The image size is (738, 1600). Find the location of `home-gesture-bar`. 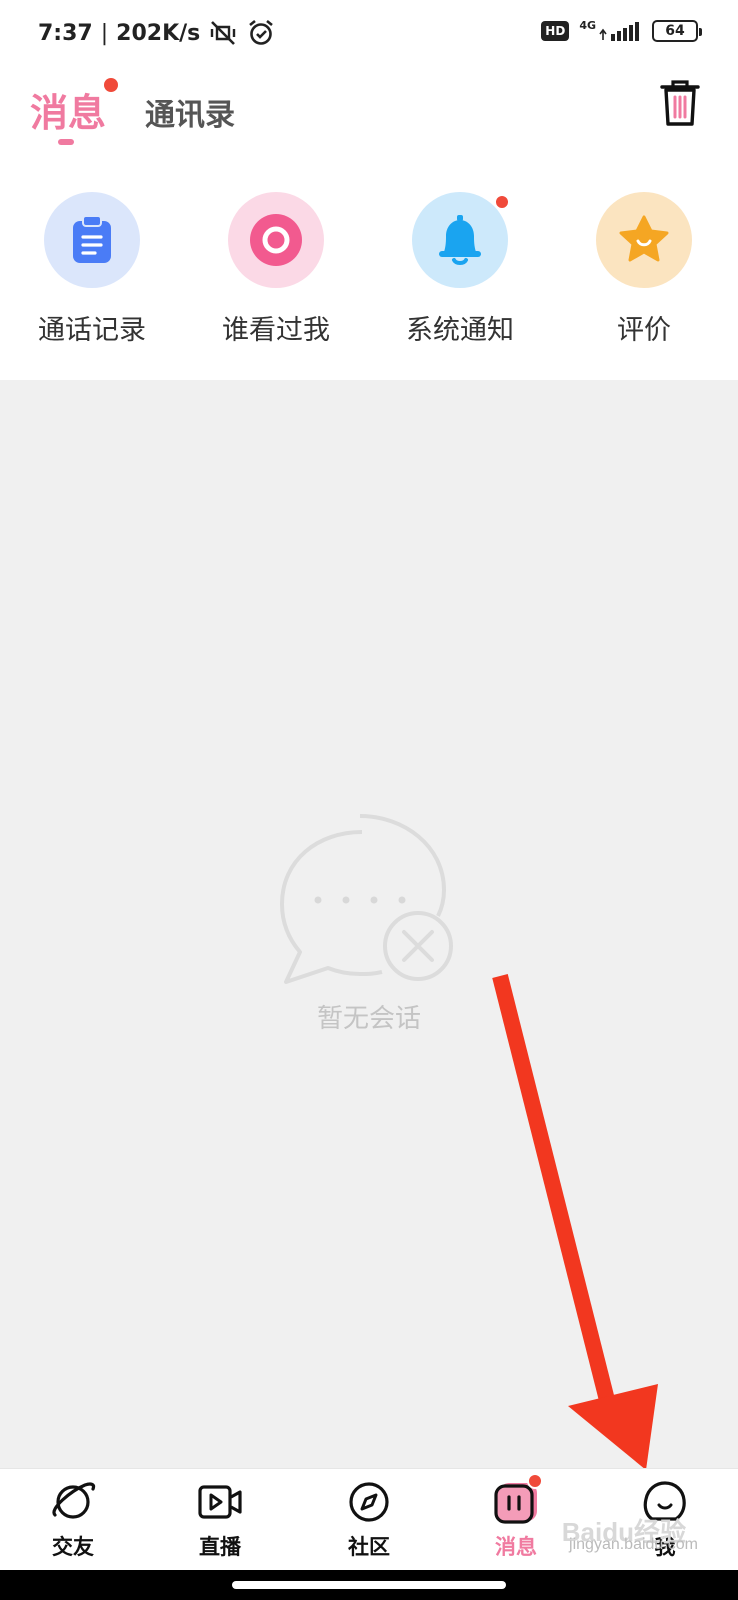

home-gesture-bar is located at coordinates (369, 1585).